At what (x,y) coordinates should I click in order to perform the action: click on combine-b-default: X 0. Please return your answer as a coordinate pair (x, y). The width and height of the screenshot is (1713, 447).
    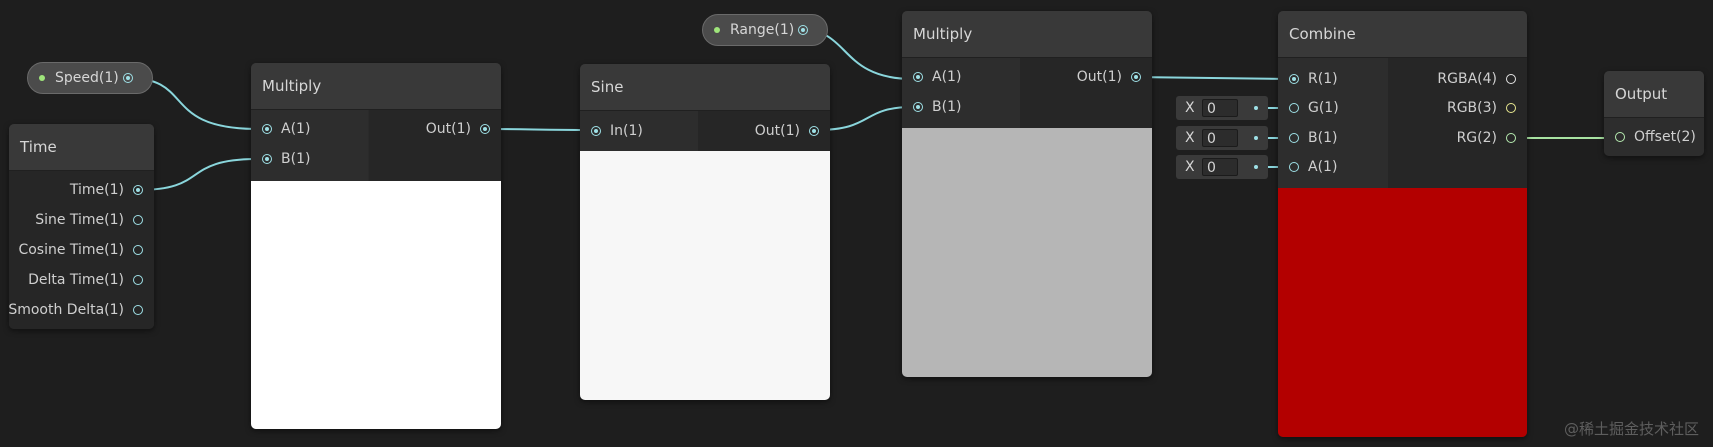
    Looking at the image, I should click on (1222, 138).